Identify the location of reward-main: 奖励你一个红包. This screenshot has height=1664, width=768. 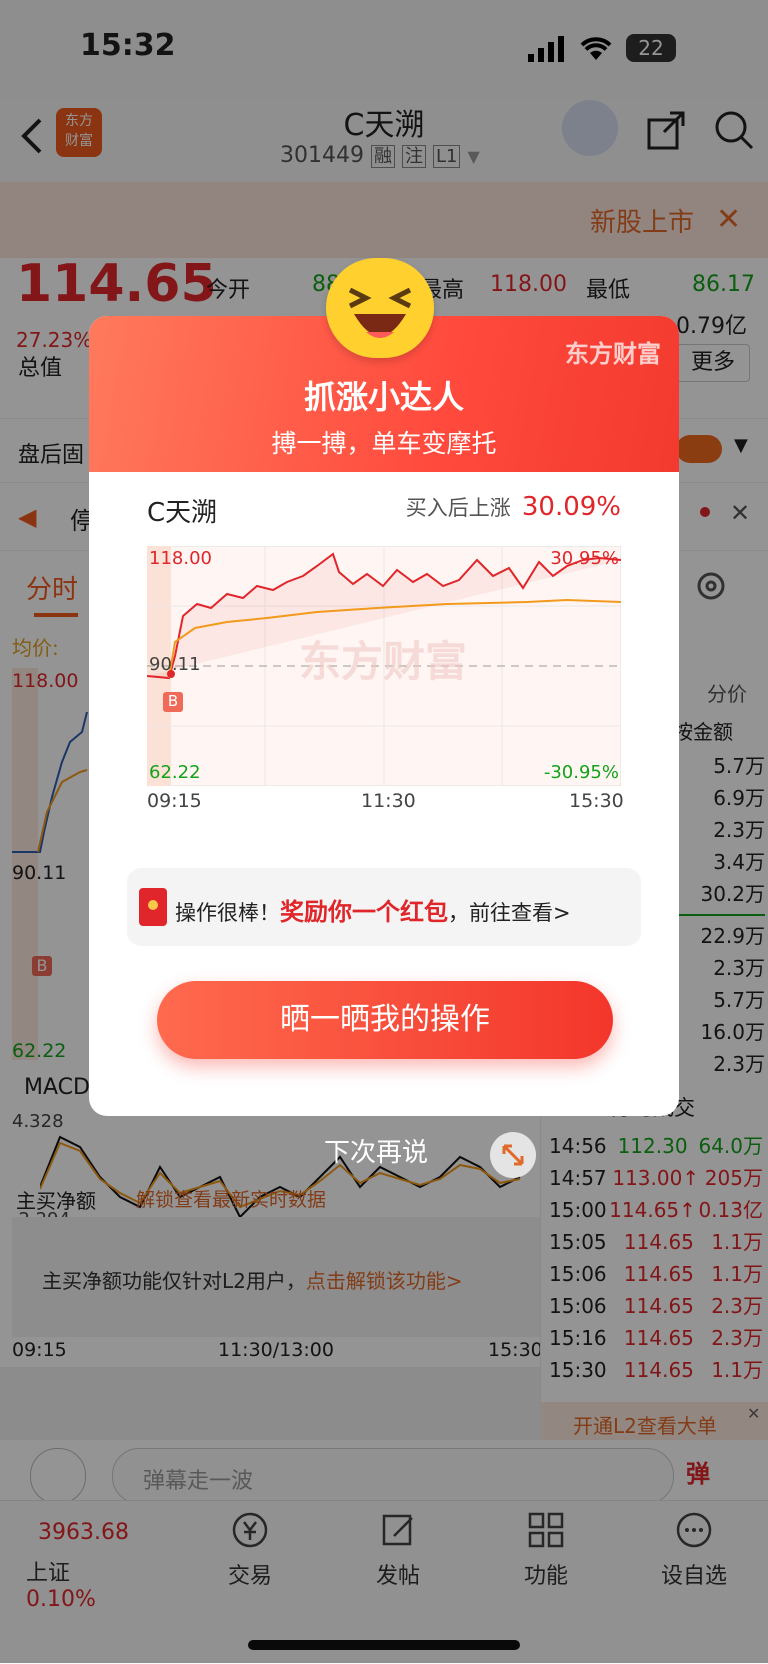
(364, 912).